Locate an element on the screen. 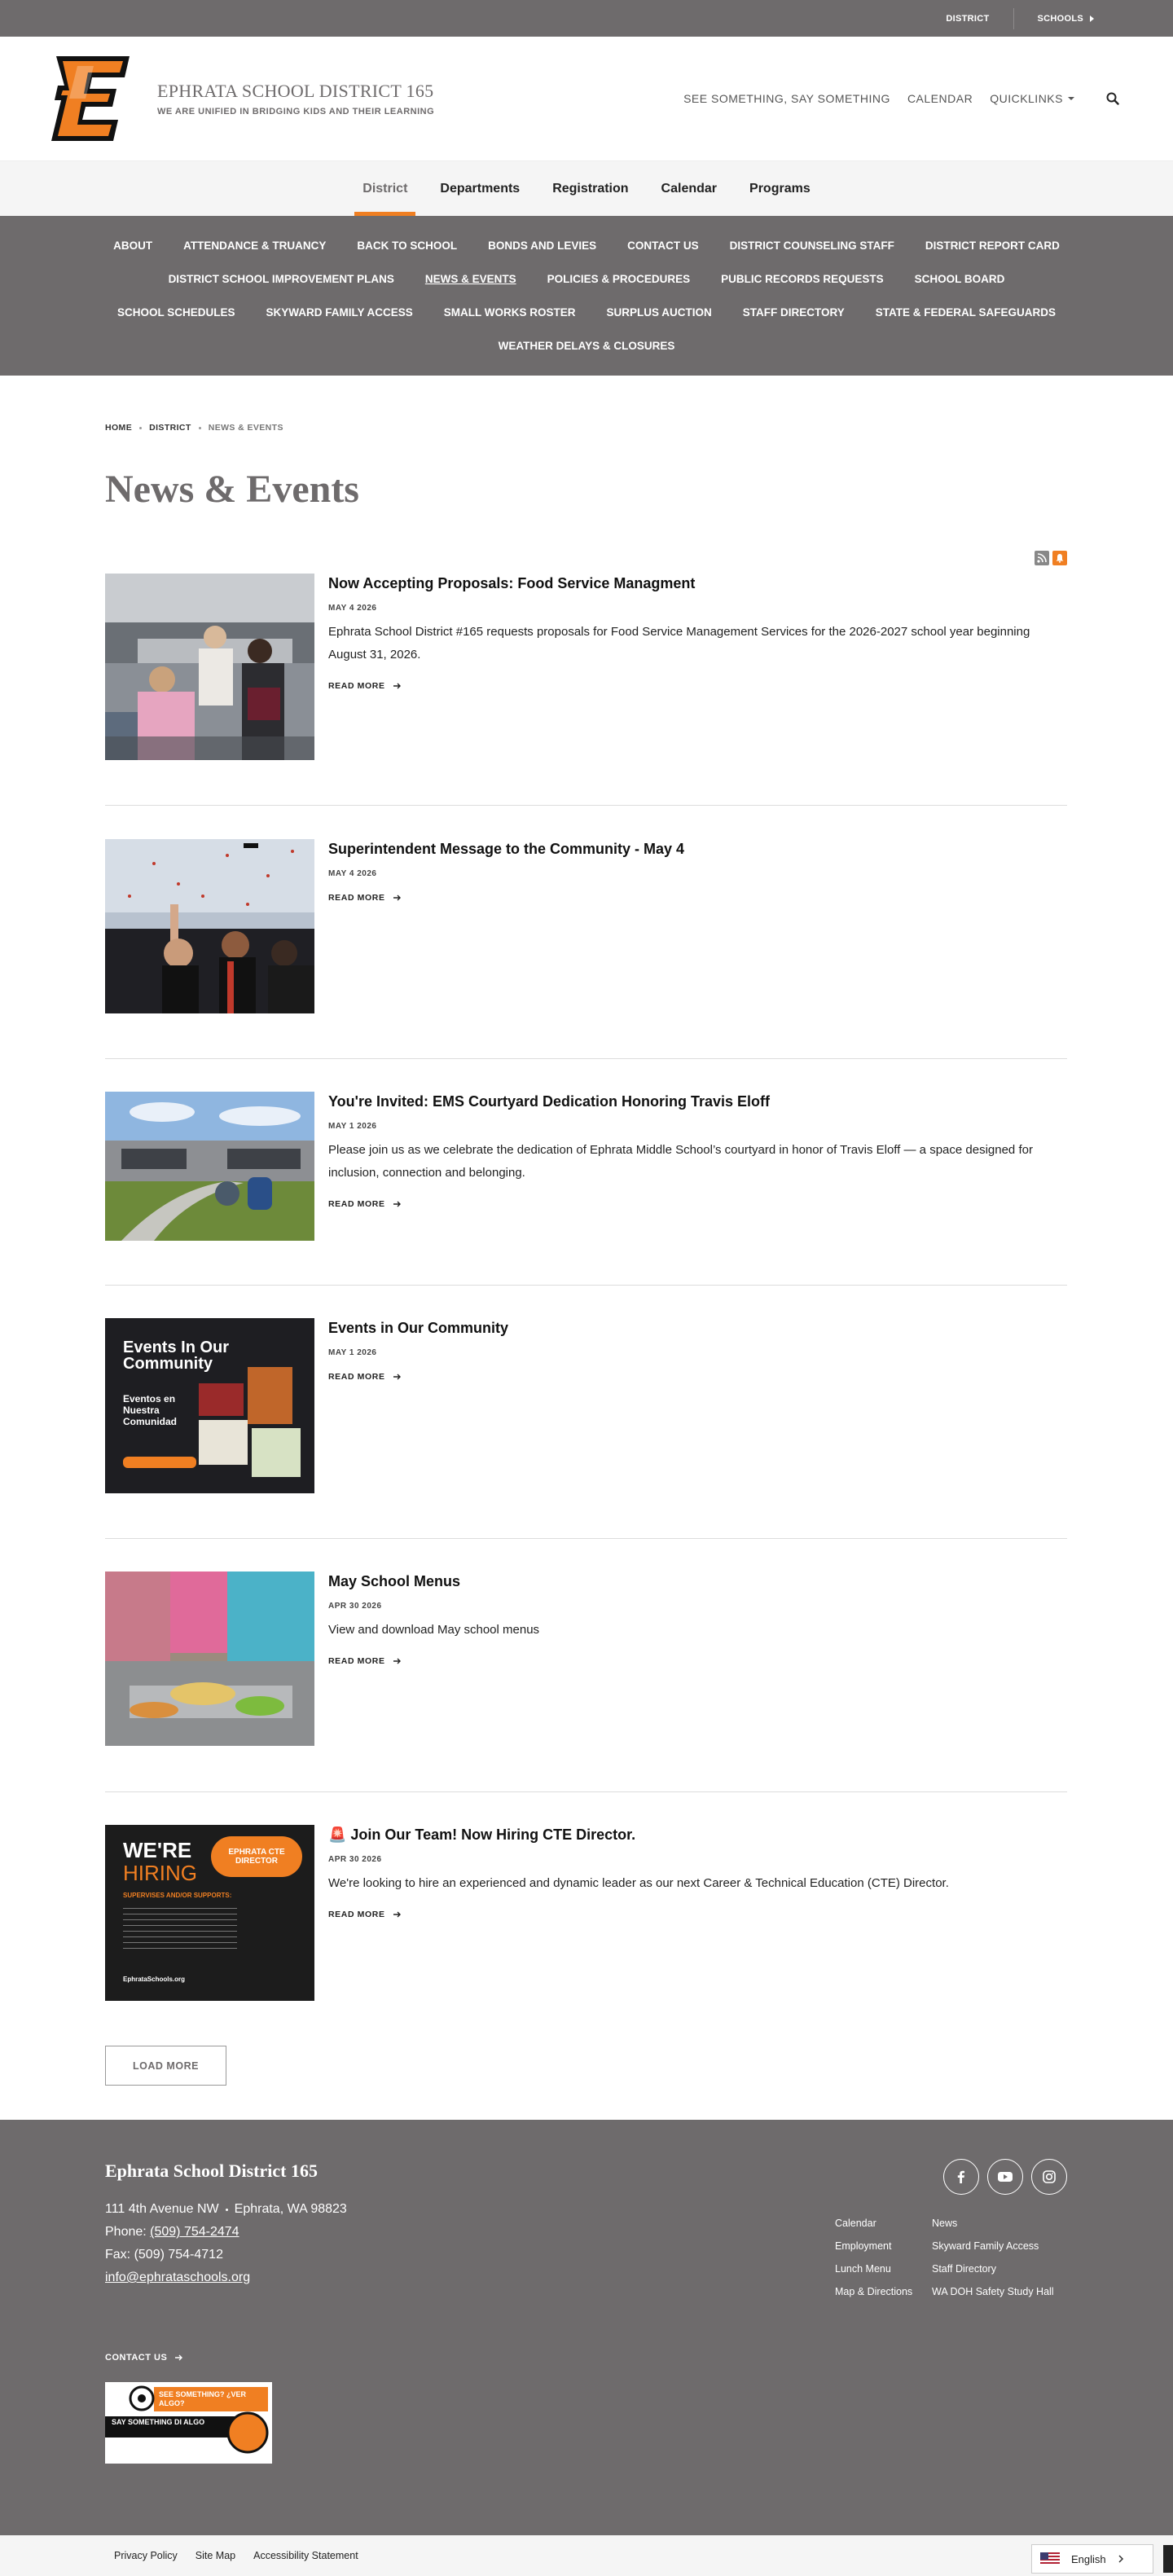  site-map-link: Site Map is located at coordinates (215, 2555).